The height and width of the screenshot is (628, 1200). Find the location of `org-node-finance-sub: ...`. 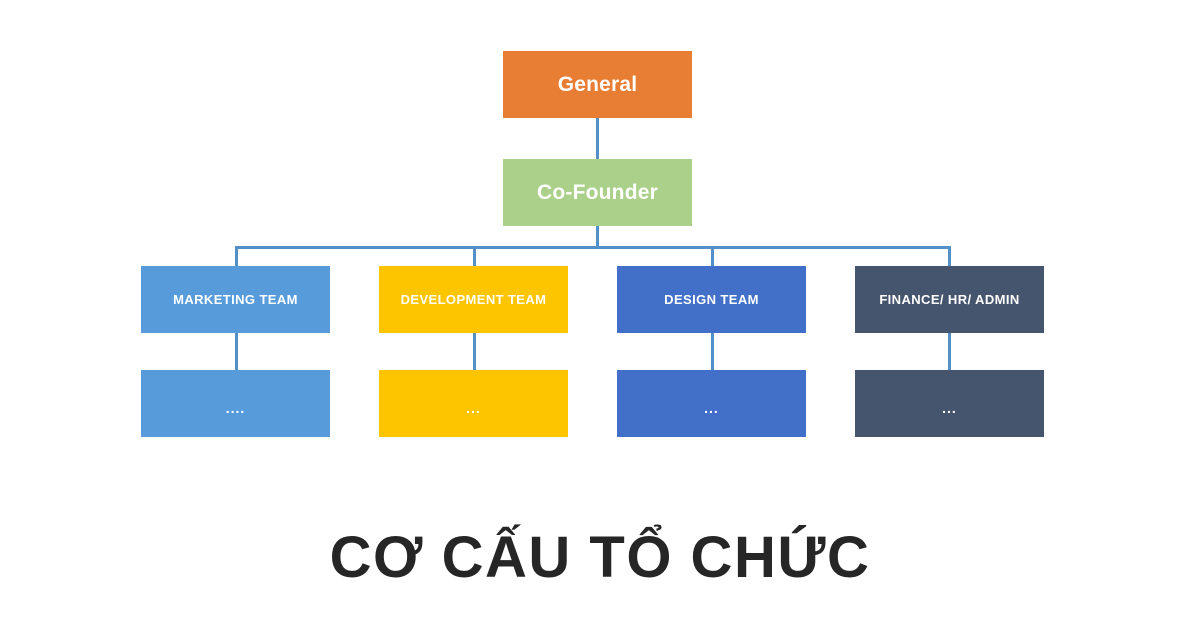

org-node-finance-sub: ... is located at coordinates (949, 403).